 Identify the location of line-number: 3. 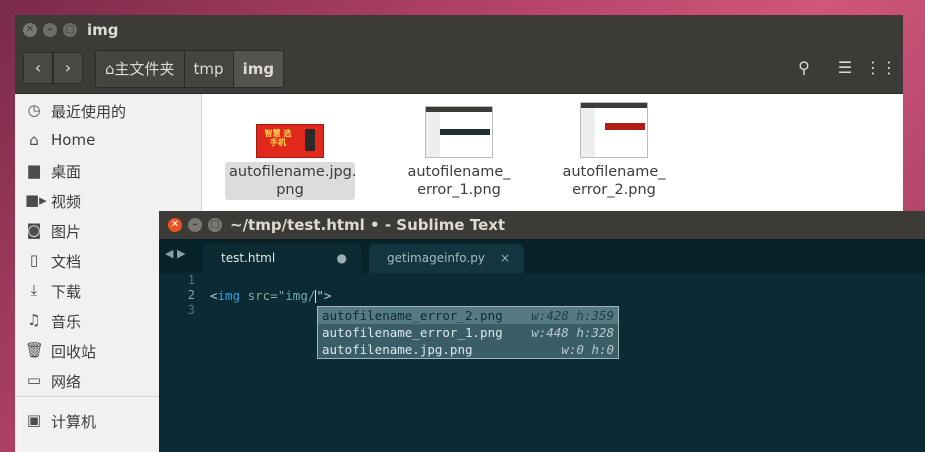
(191, 310).